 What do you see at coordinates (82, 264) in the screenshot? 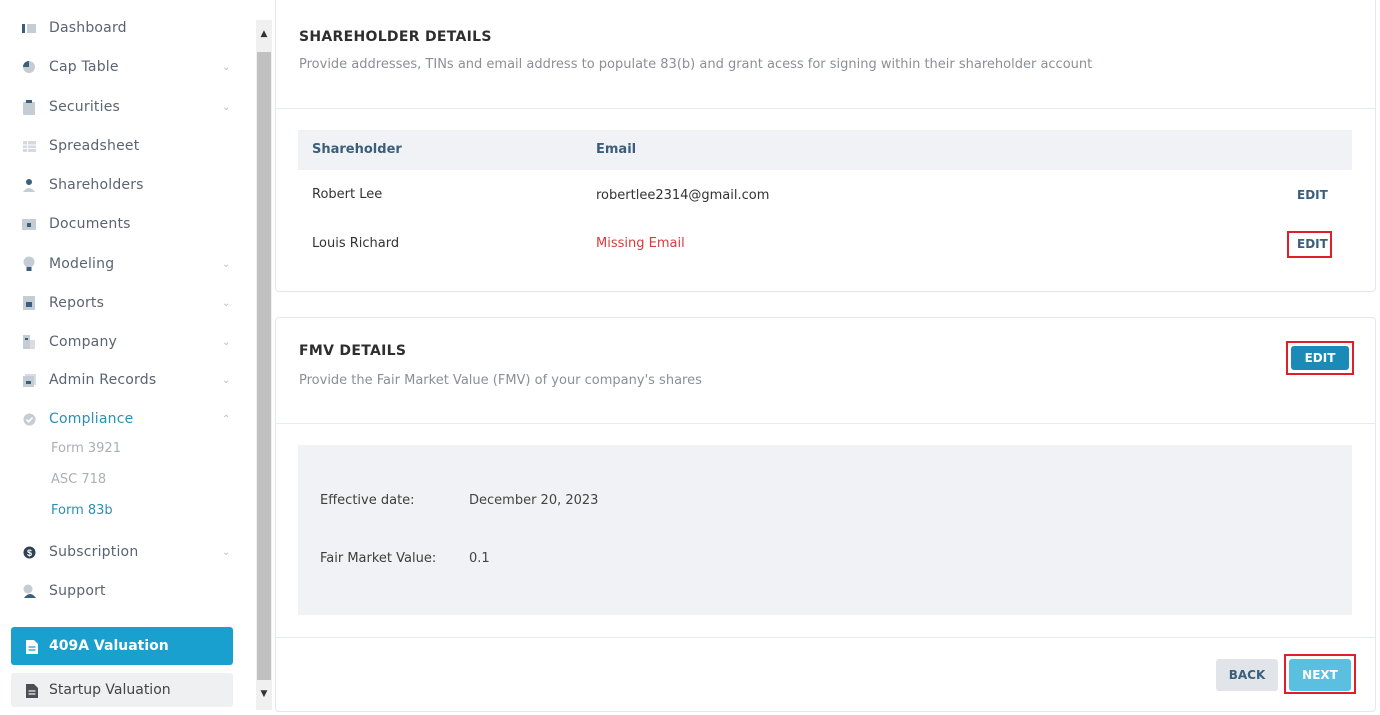
I see `sidebar-item-label: Modeling` at bounding box center [82, 264].